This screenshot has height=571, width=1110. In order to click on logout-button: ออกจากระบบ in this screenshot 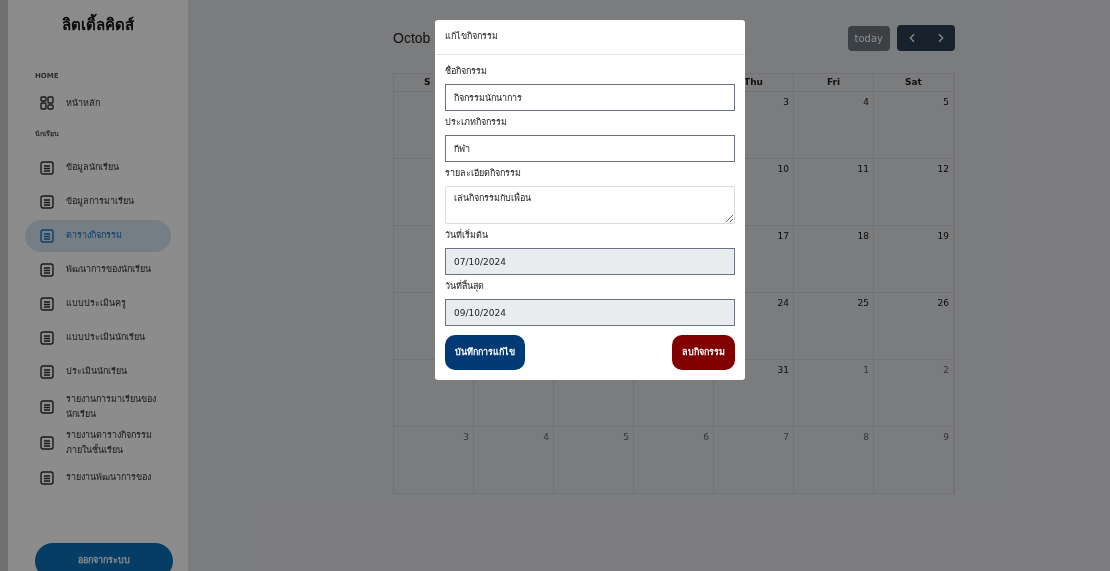, I will do `click(104, 557)`.